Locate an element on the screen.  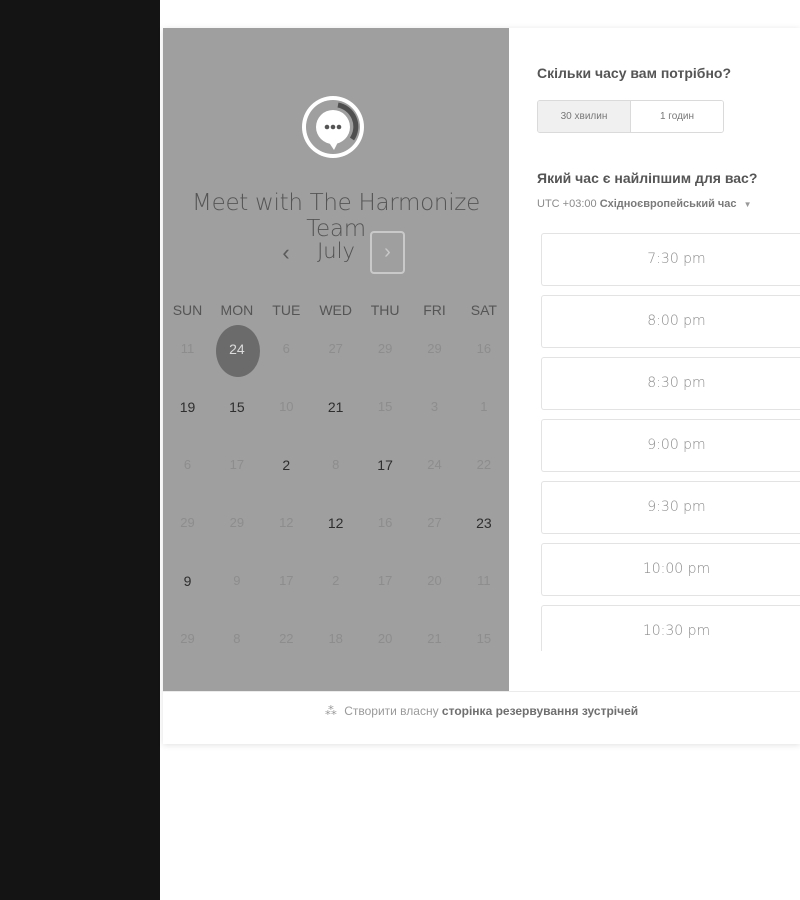
date-cell: 11 is located at coordinates (187, 349).